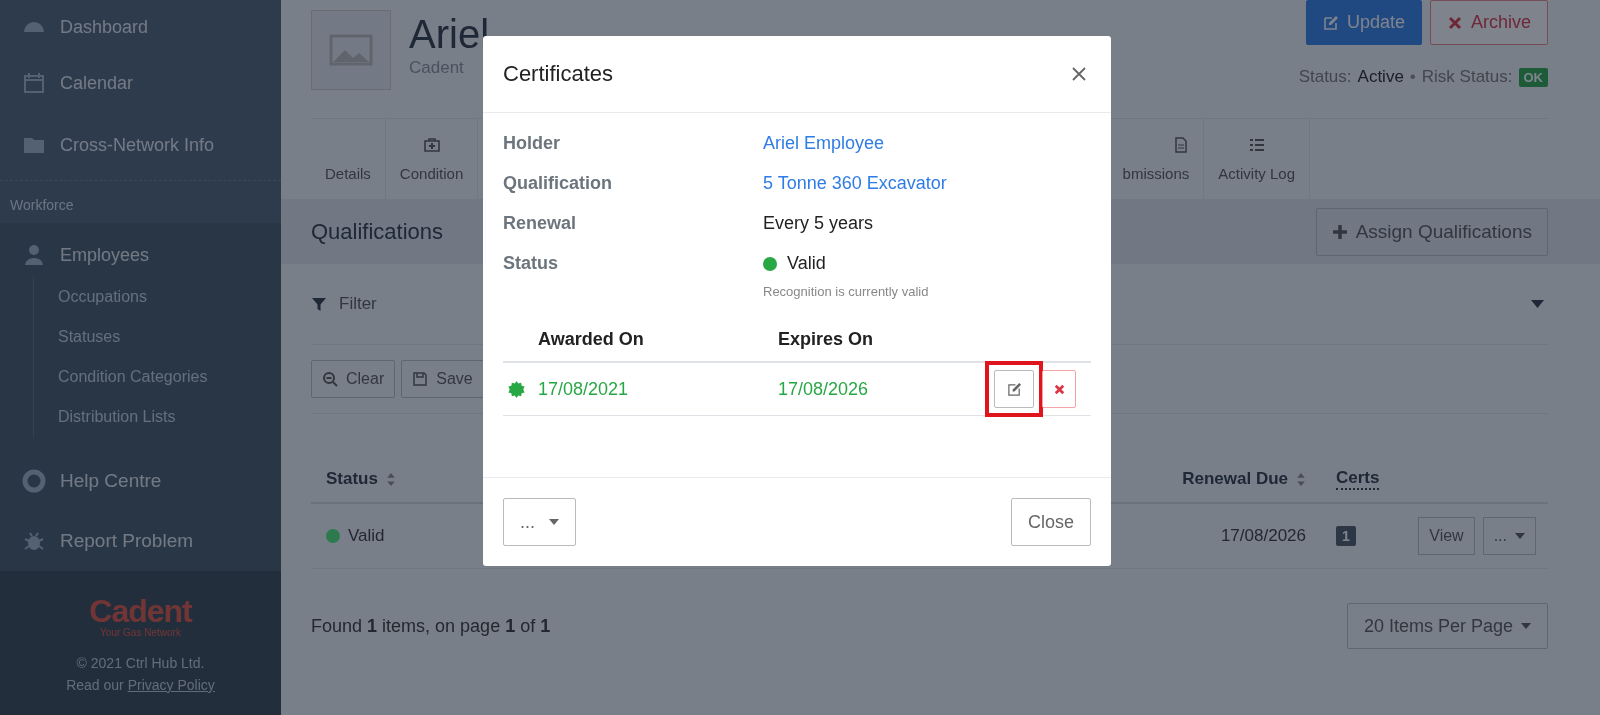 The height and width of the screenshot is (715, 1600). Describe the element at coordinates (330, 379) in the screenshot. I see `zoom-out-icon` at that location.